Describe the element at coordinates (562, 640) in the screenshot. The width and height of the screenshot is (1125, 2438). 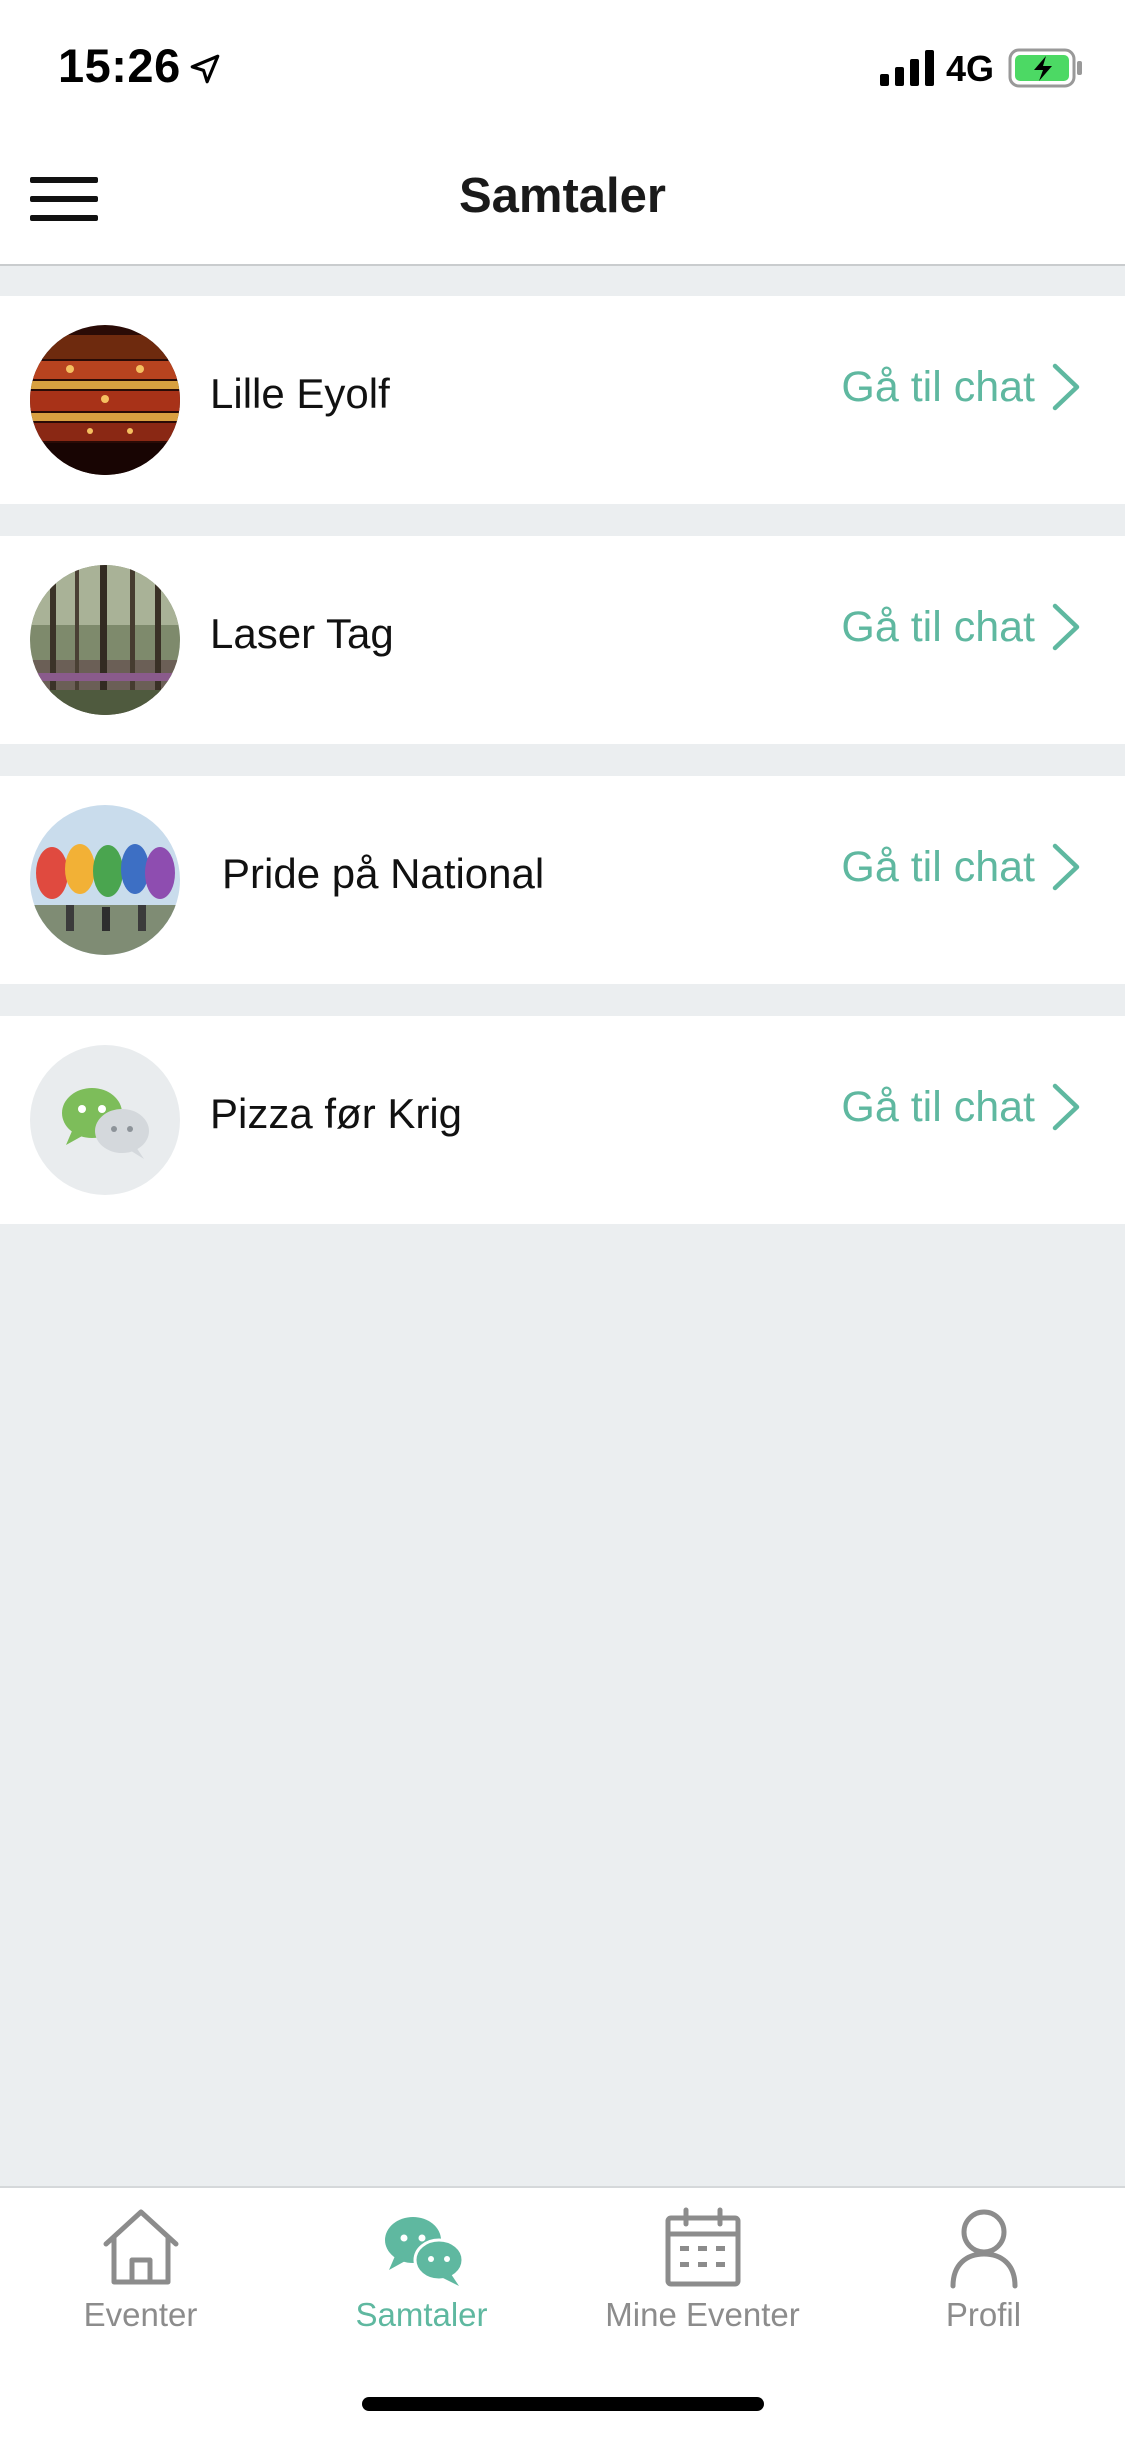
I see `chat-row-laser-tag: Laser Tag Gå til chat` at that location.